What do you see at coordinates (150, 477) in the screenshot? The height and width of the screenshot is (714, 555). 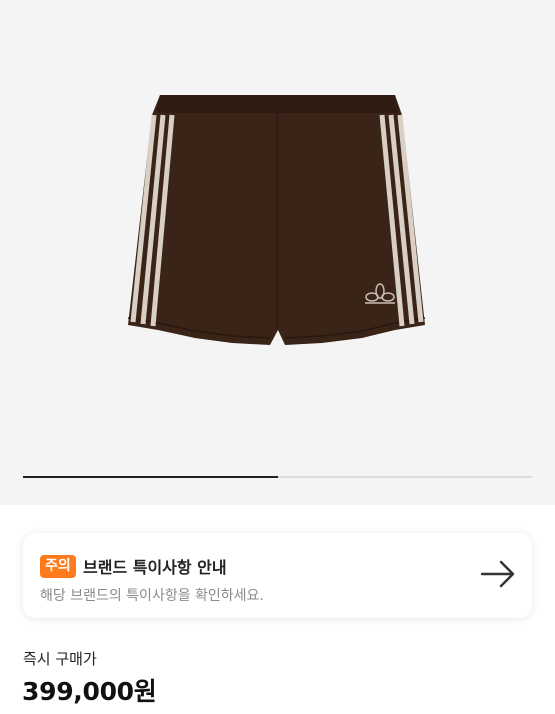 I see `gallery-progress-fill` at bounding box center [150, 477].